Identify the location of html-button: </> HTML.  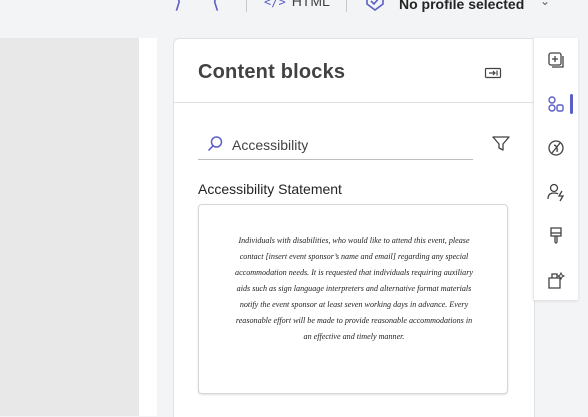
(297, 4).